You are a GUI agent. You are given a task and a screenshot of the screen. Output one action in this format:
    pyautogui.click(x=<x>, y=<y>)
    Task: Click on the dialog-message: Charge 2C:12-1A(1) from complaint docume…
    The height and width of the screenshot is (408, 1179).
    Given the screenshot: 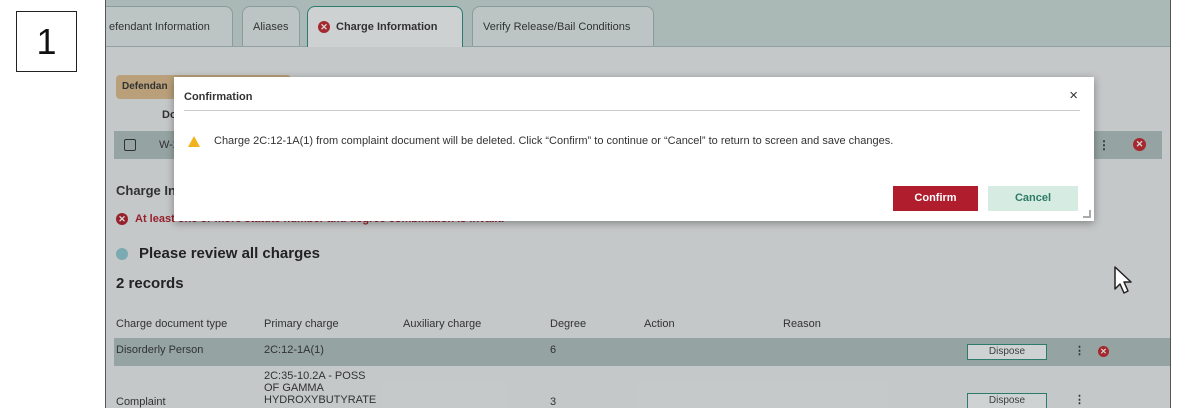 What is the action you would take?
    pyautogui.click(x=554, y=141)
    